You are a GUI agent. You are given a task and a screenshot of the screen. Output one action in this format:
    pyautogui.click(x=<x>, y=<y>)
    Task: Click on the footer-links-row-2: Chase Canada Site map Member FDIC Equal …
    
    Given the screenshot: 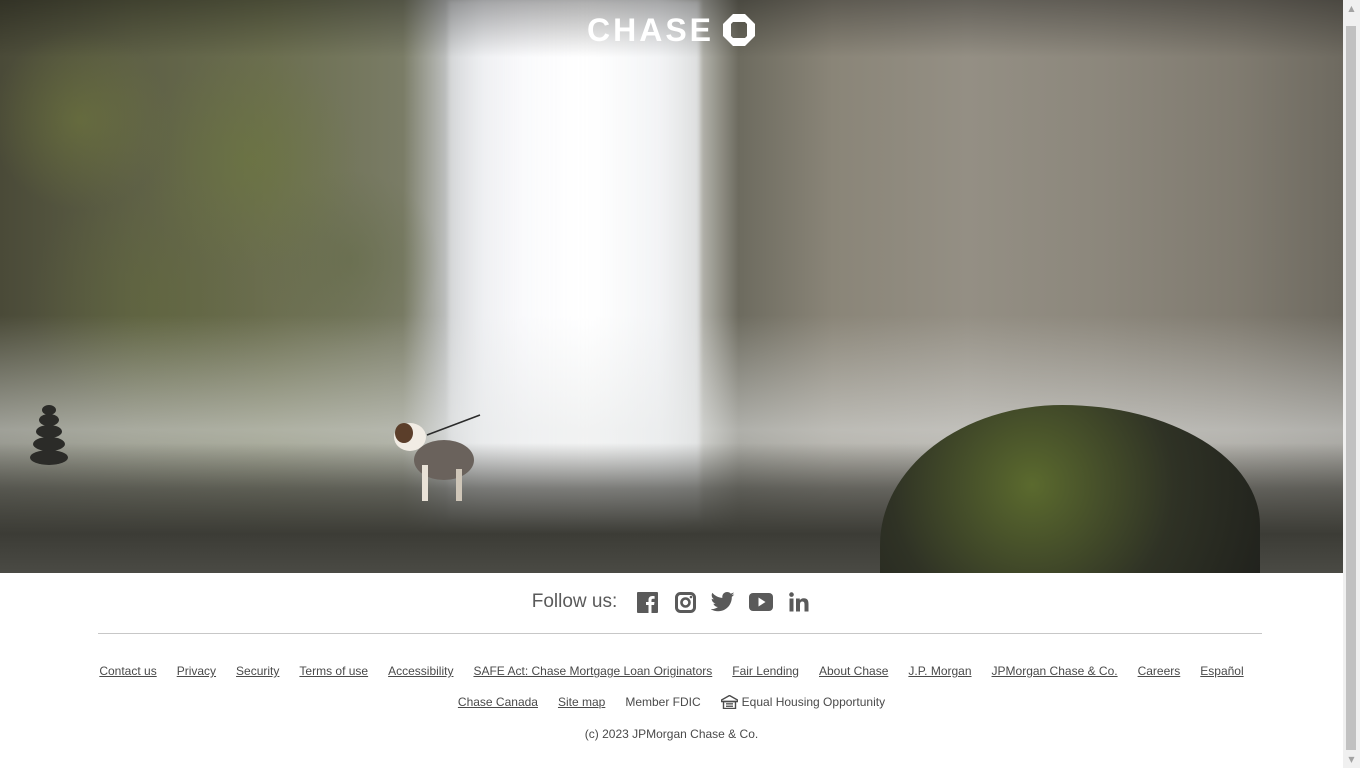 What is the action you would take?
    pyautogui.click(x=671, y=702)
    